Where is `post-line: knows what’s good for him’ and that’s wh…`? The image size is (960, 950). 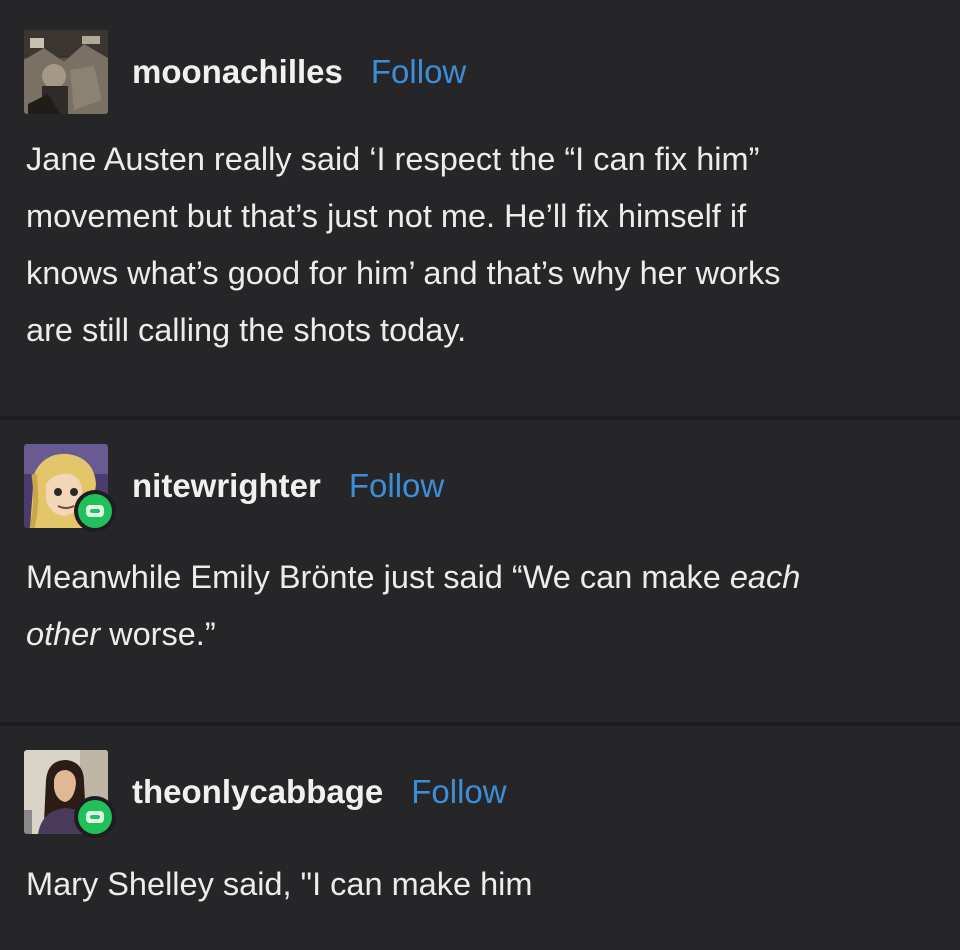
post-line: knows what’s good for him’ and that’s wh… is located at coordinates (403, 273).